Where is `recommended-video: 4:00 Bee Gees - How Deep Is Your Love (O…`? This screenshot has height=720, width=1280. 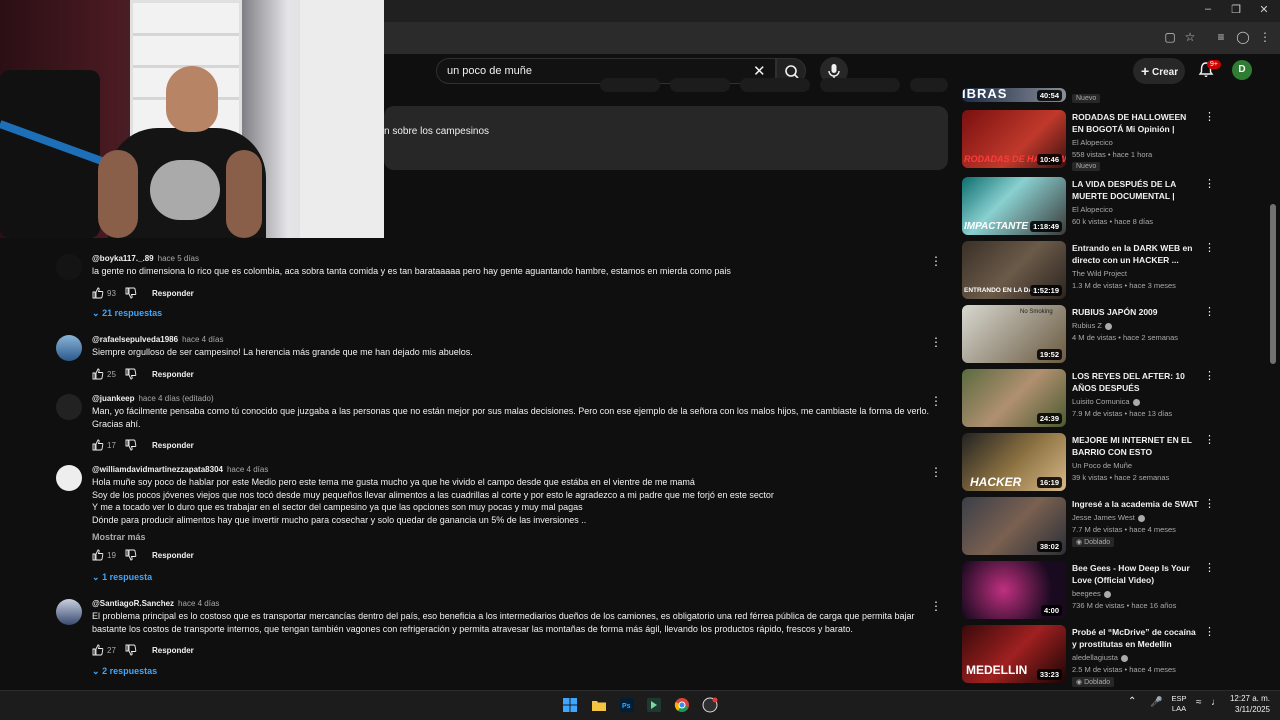 recommended-video: 4:00 Bee Gees - How Deep Is Your Love (O… is located at coordinates (1088, 591).